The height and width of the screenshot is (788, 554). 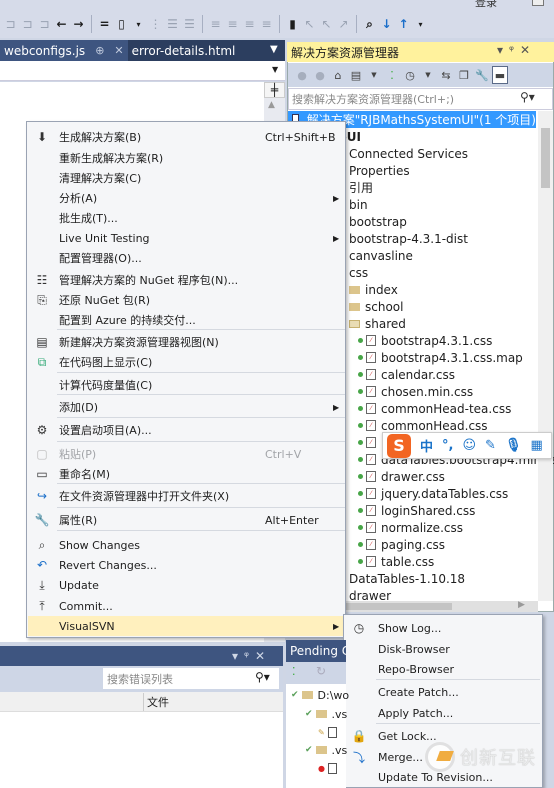 What do you see at coordinates (187, 362) in the screenshot?
I see `context-menu-item: ⧉ 在代码图上显示(C)` at bounding box center [187, 362].